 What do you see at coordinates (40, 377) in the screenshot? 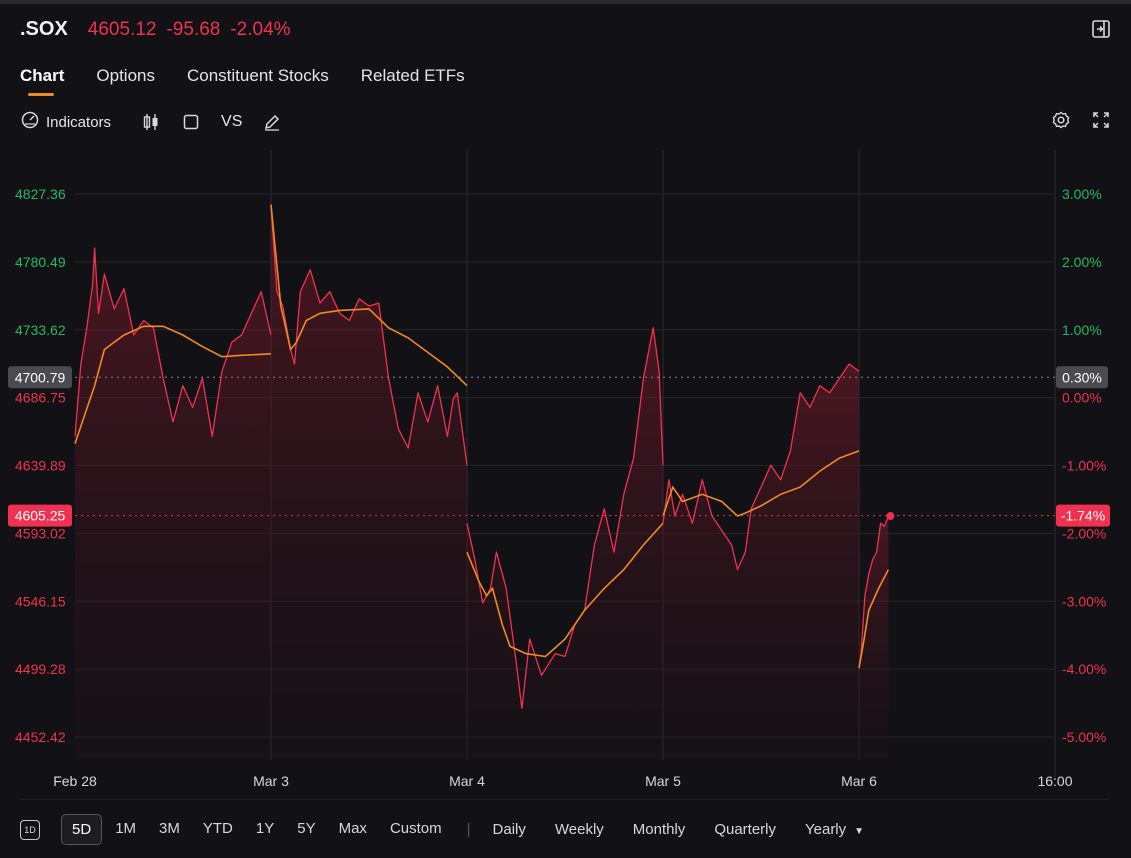
I see `prev-close-badge-left: 4700.79` at bounding box center [40, 377].